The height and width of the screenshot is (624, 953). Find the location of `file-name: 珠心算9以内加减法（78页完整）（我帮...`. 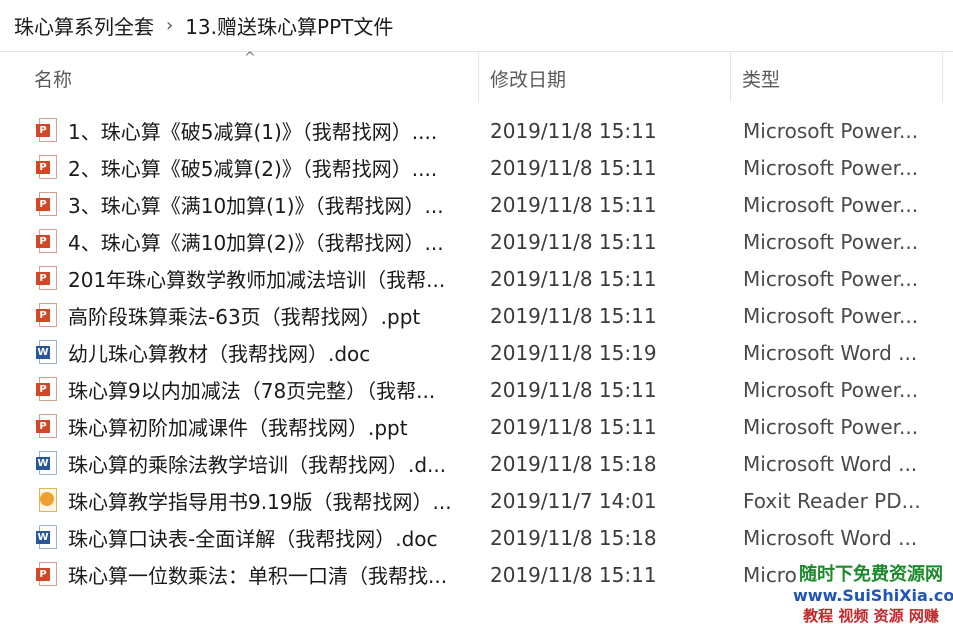

file-name: 珠心算9以内加减法（78页完整）（我帮... is located at coordinates (252, 391).